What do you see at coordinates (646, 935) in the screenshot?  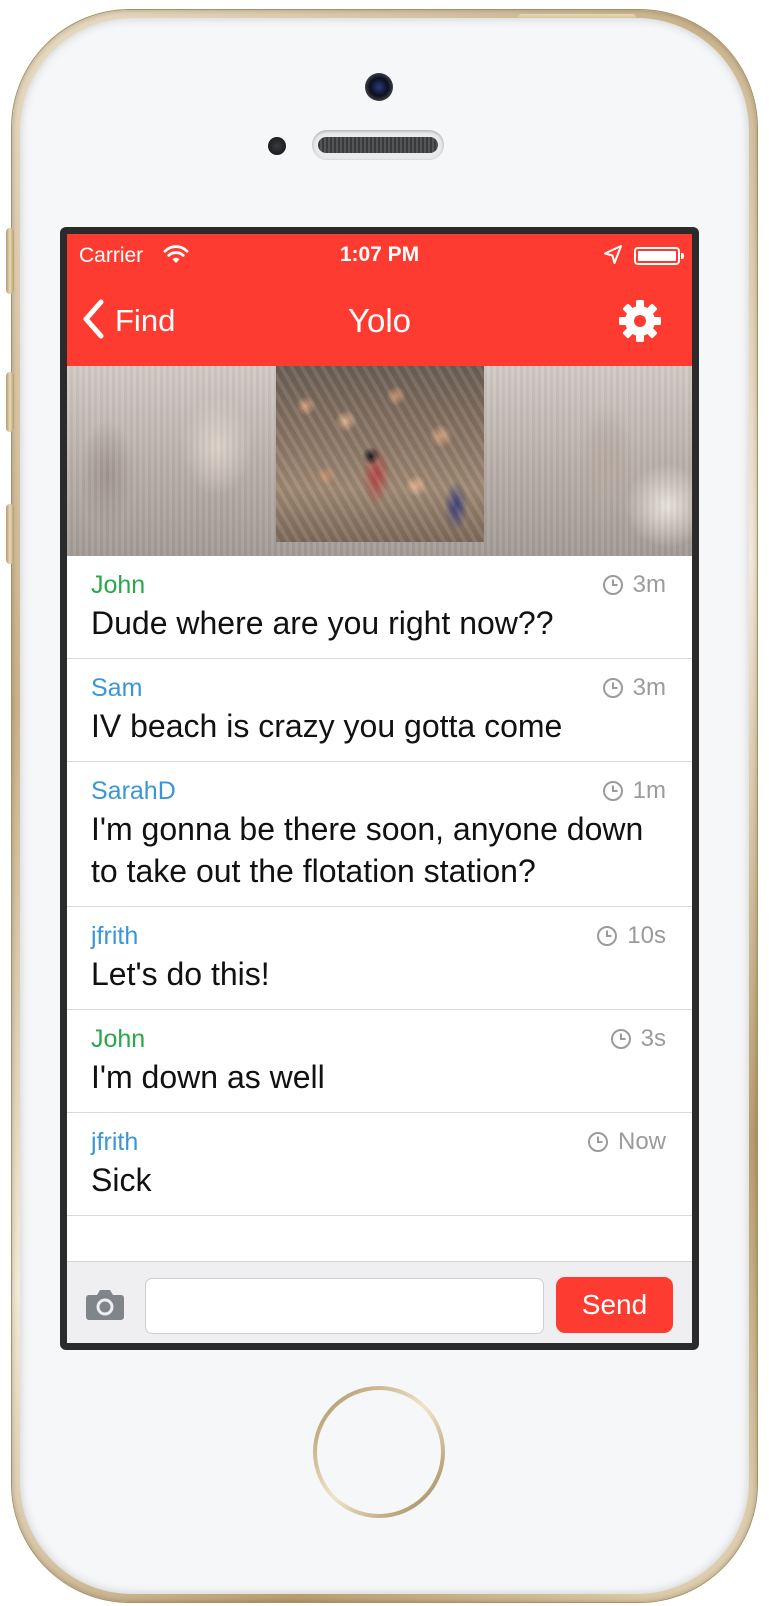 I see `message-time-label: 10s` at bounding box center [646, 935].